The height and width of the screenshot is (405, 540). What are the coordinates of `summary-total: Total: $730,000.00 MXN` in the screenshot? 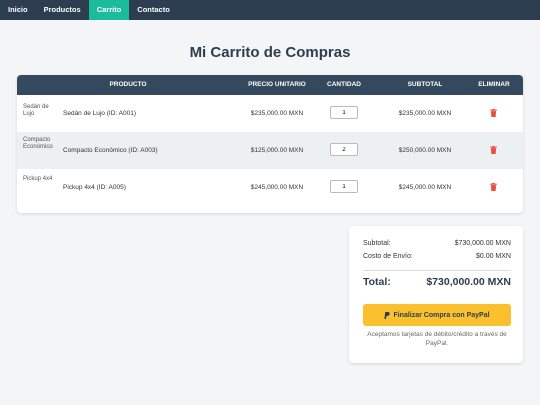 It's located at (437, 282).